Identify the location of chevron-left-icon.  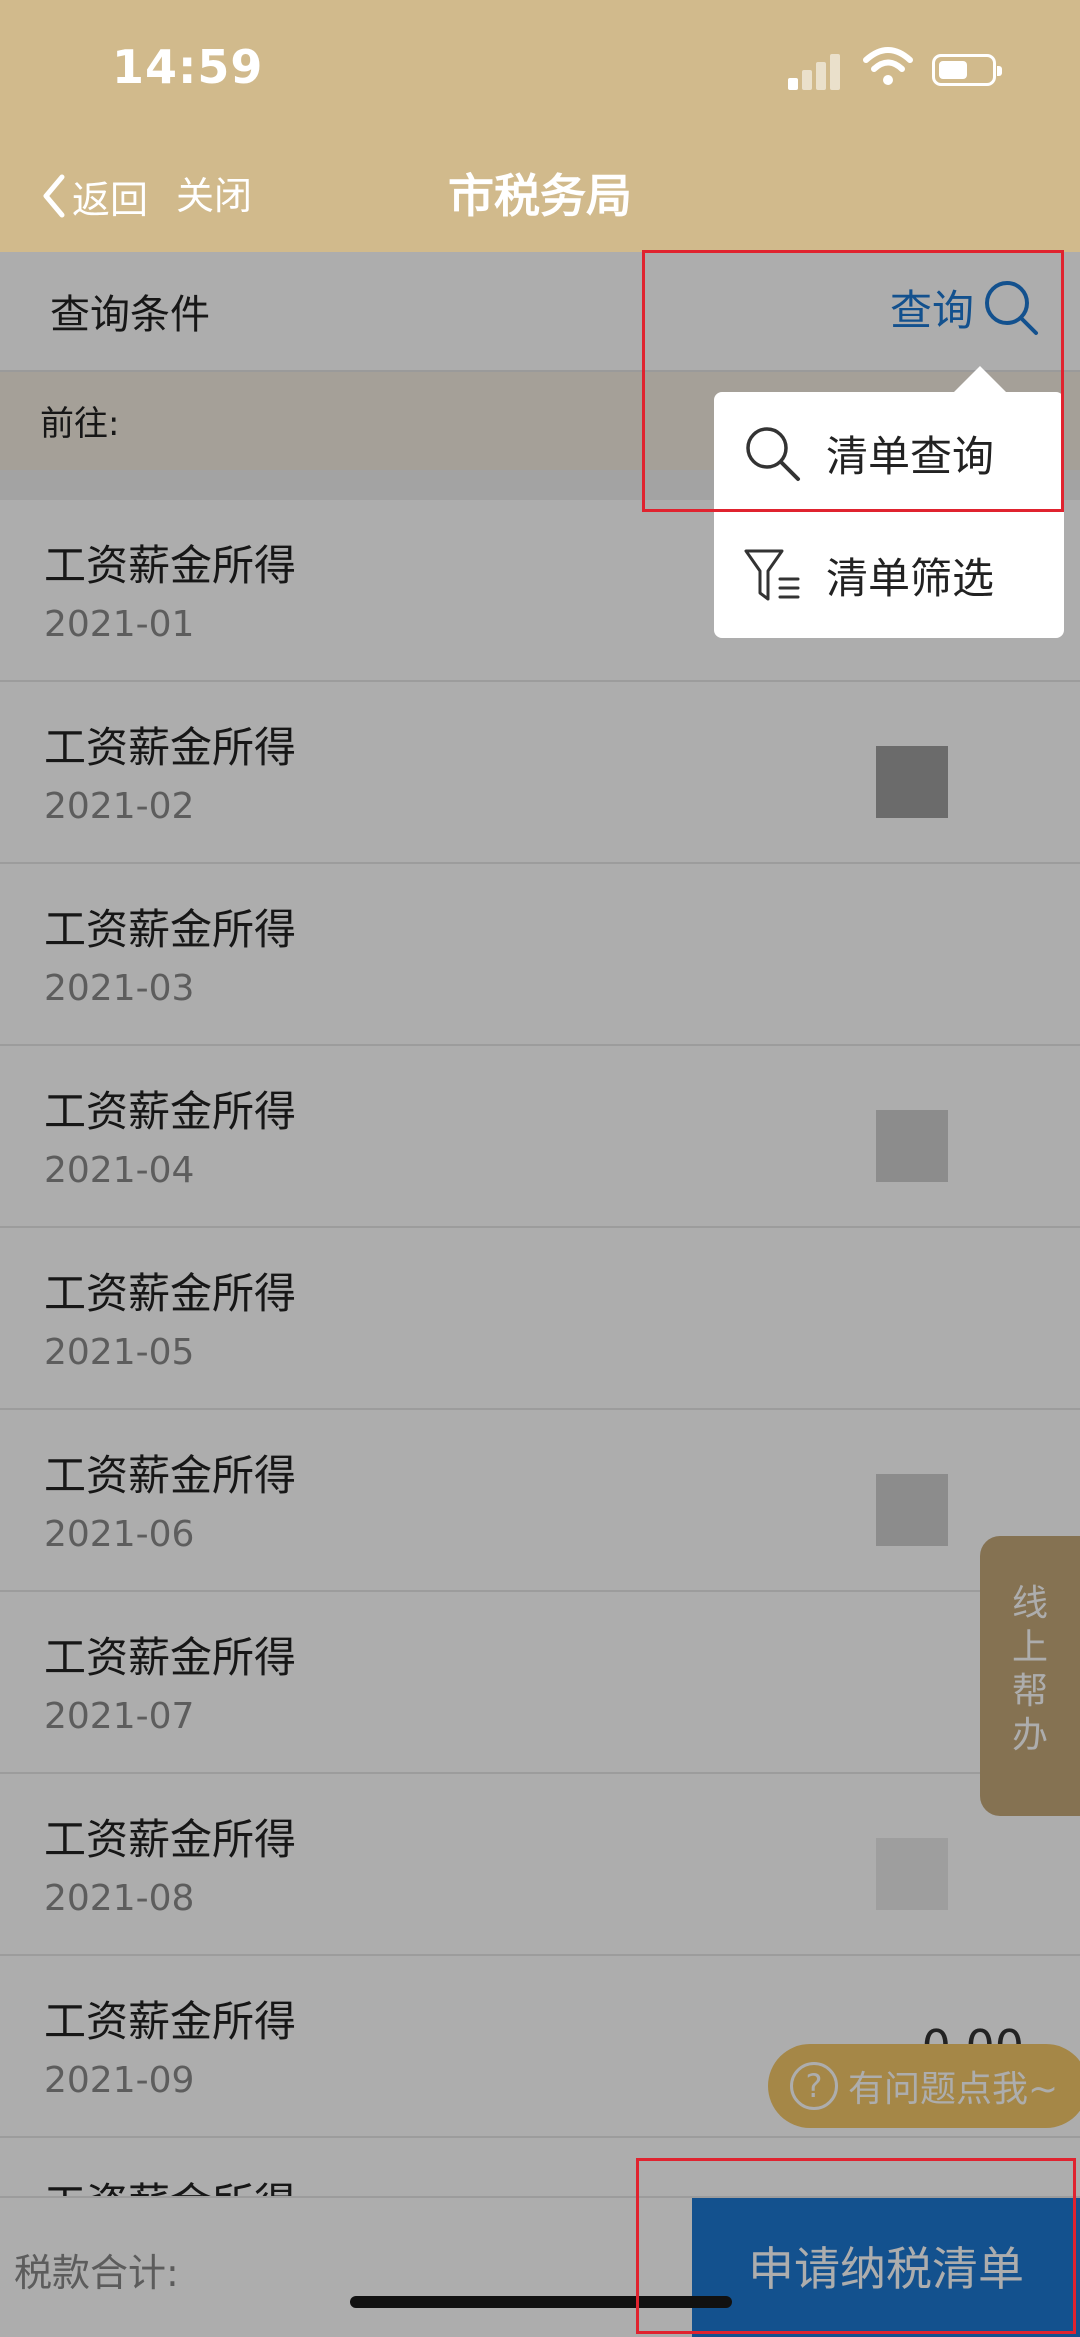
(54, 196).